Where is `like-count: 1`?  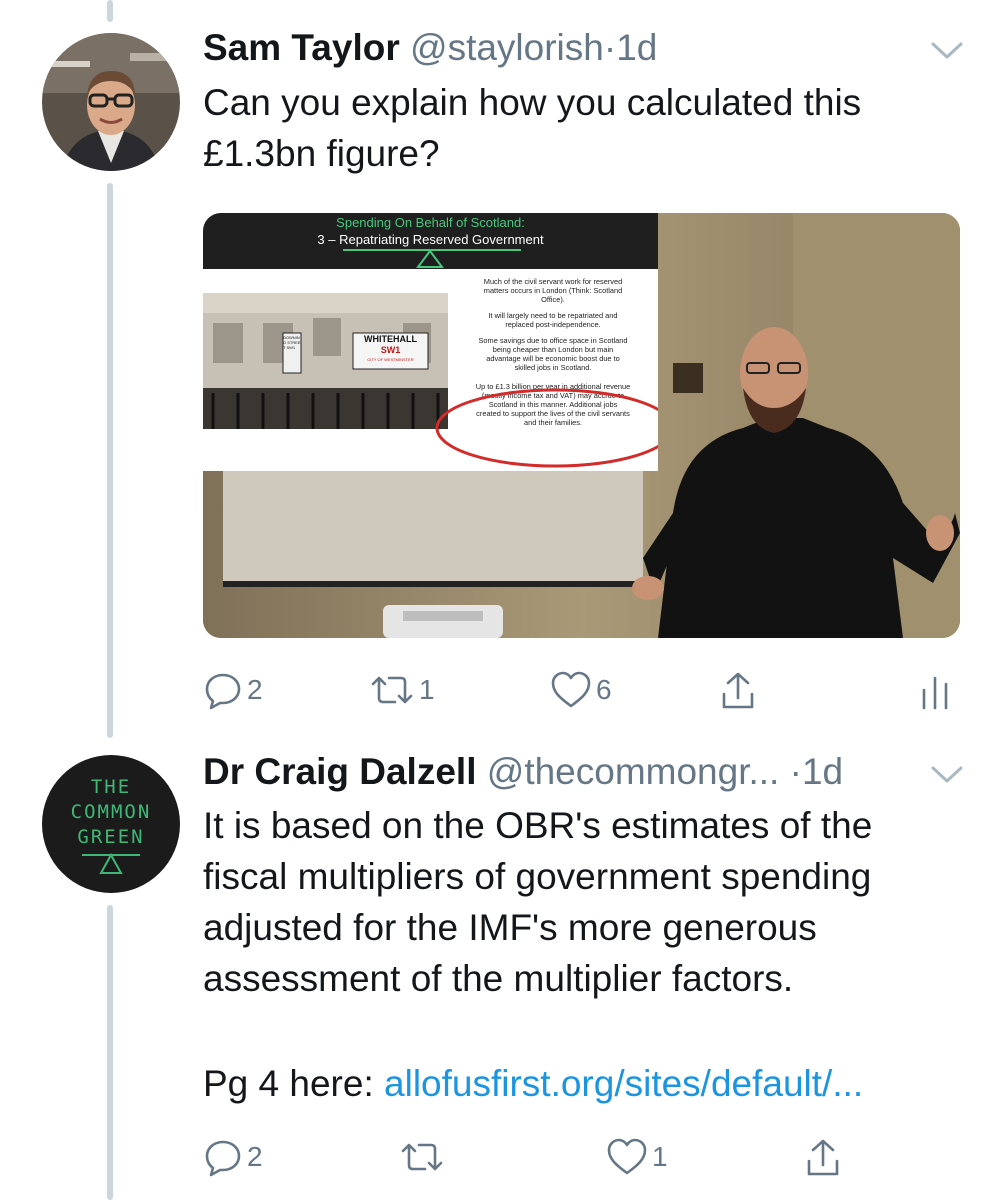 like-count: 1 is located at coordinates (660, 1156).